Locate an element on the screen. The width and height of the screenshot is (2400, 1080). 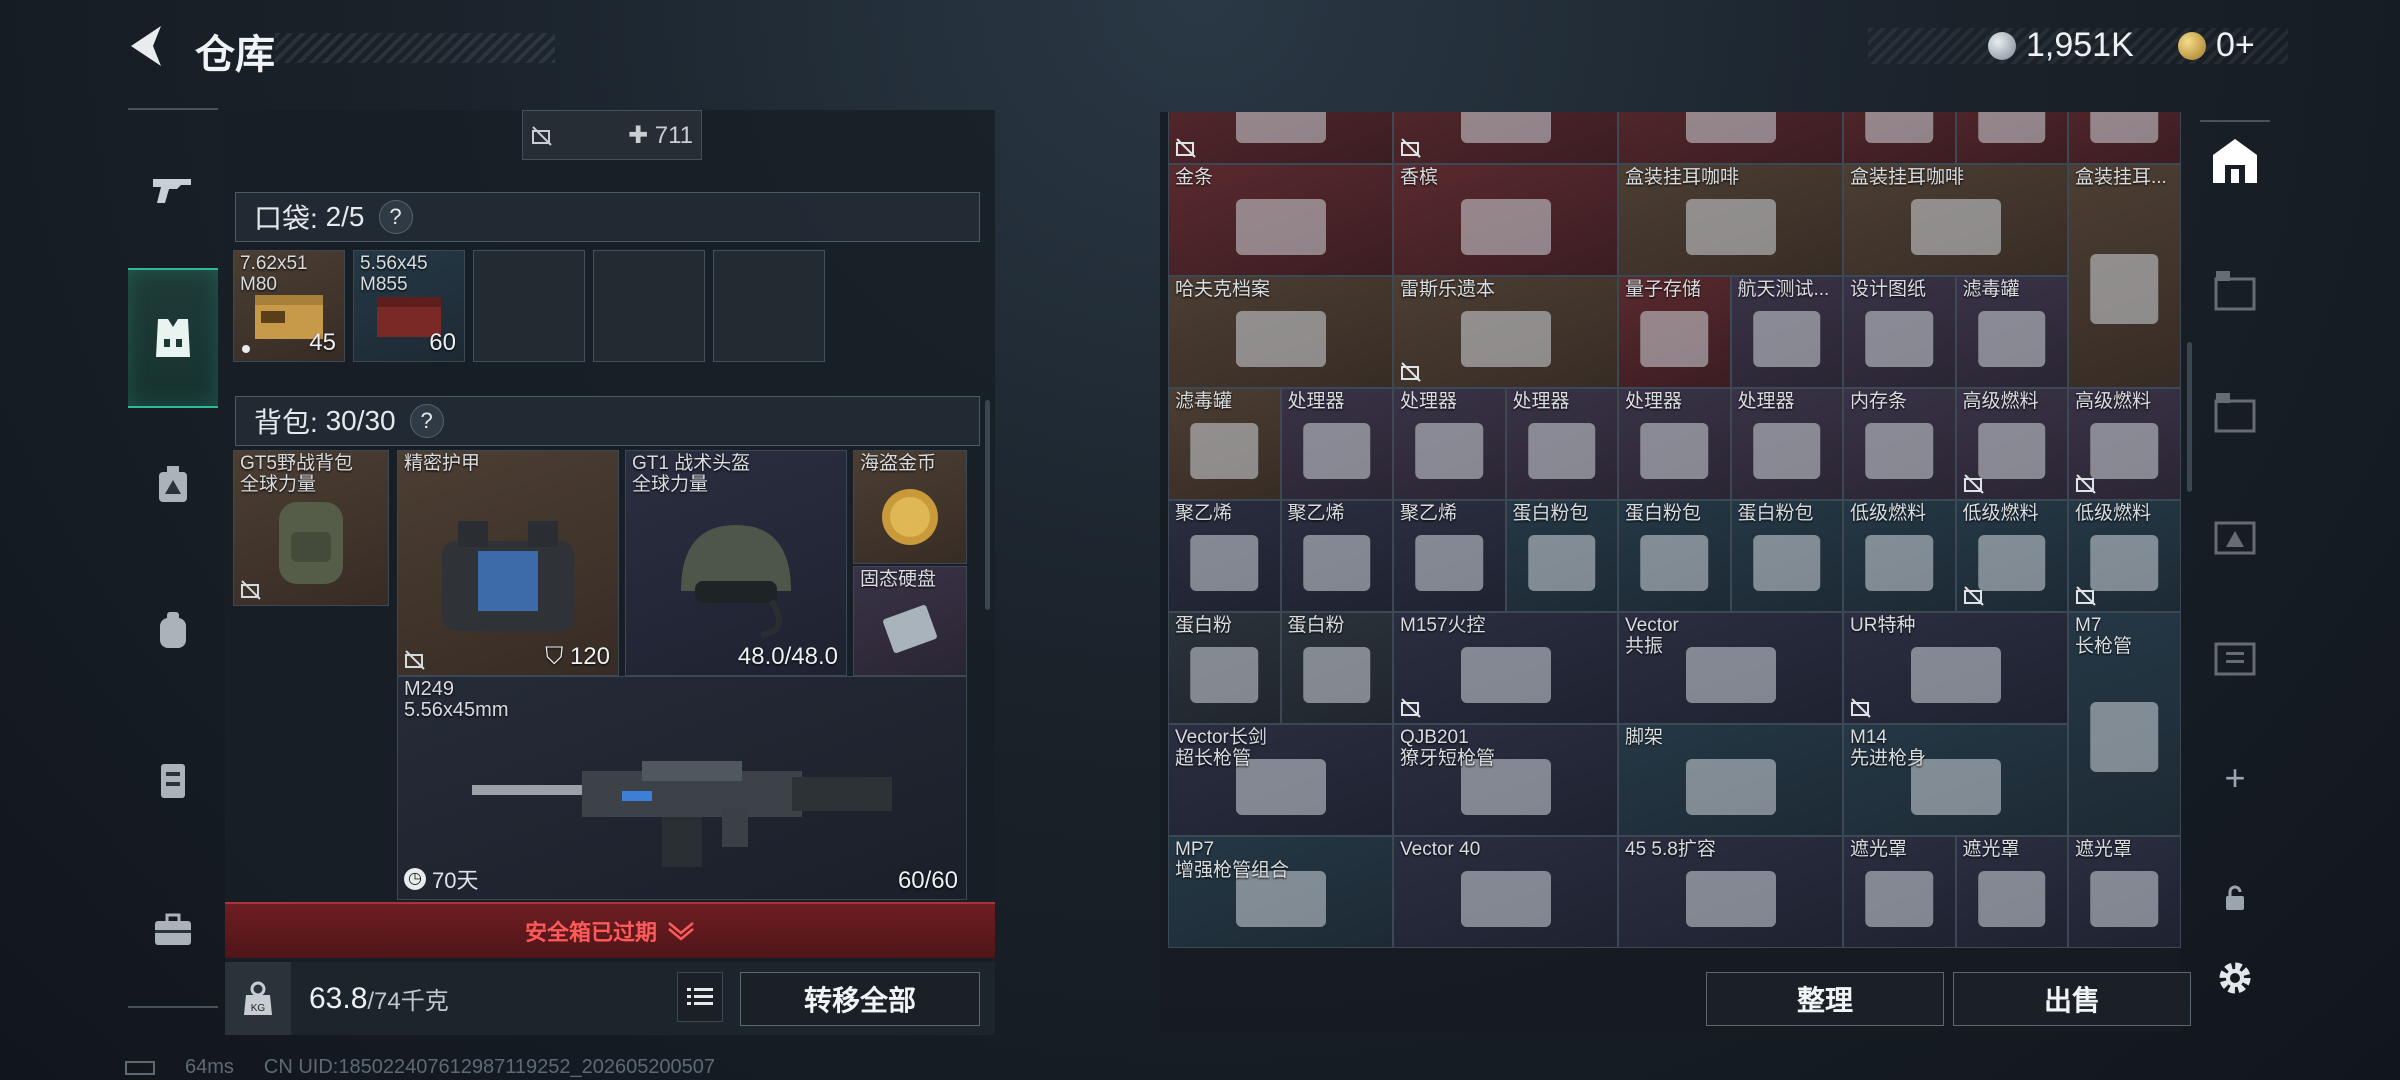
pocket-slot-4-empty is located at coordinates (649, 306).